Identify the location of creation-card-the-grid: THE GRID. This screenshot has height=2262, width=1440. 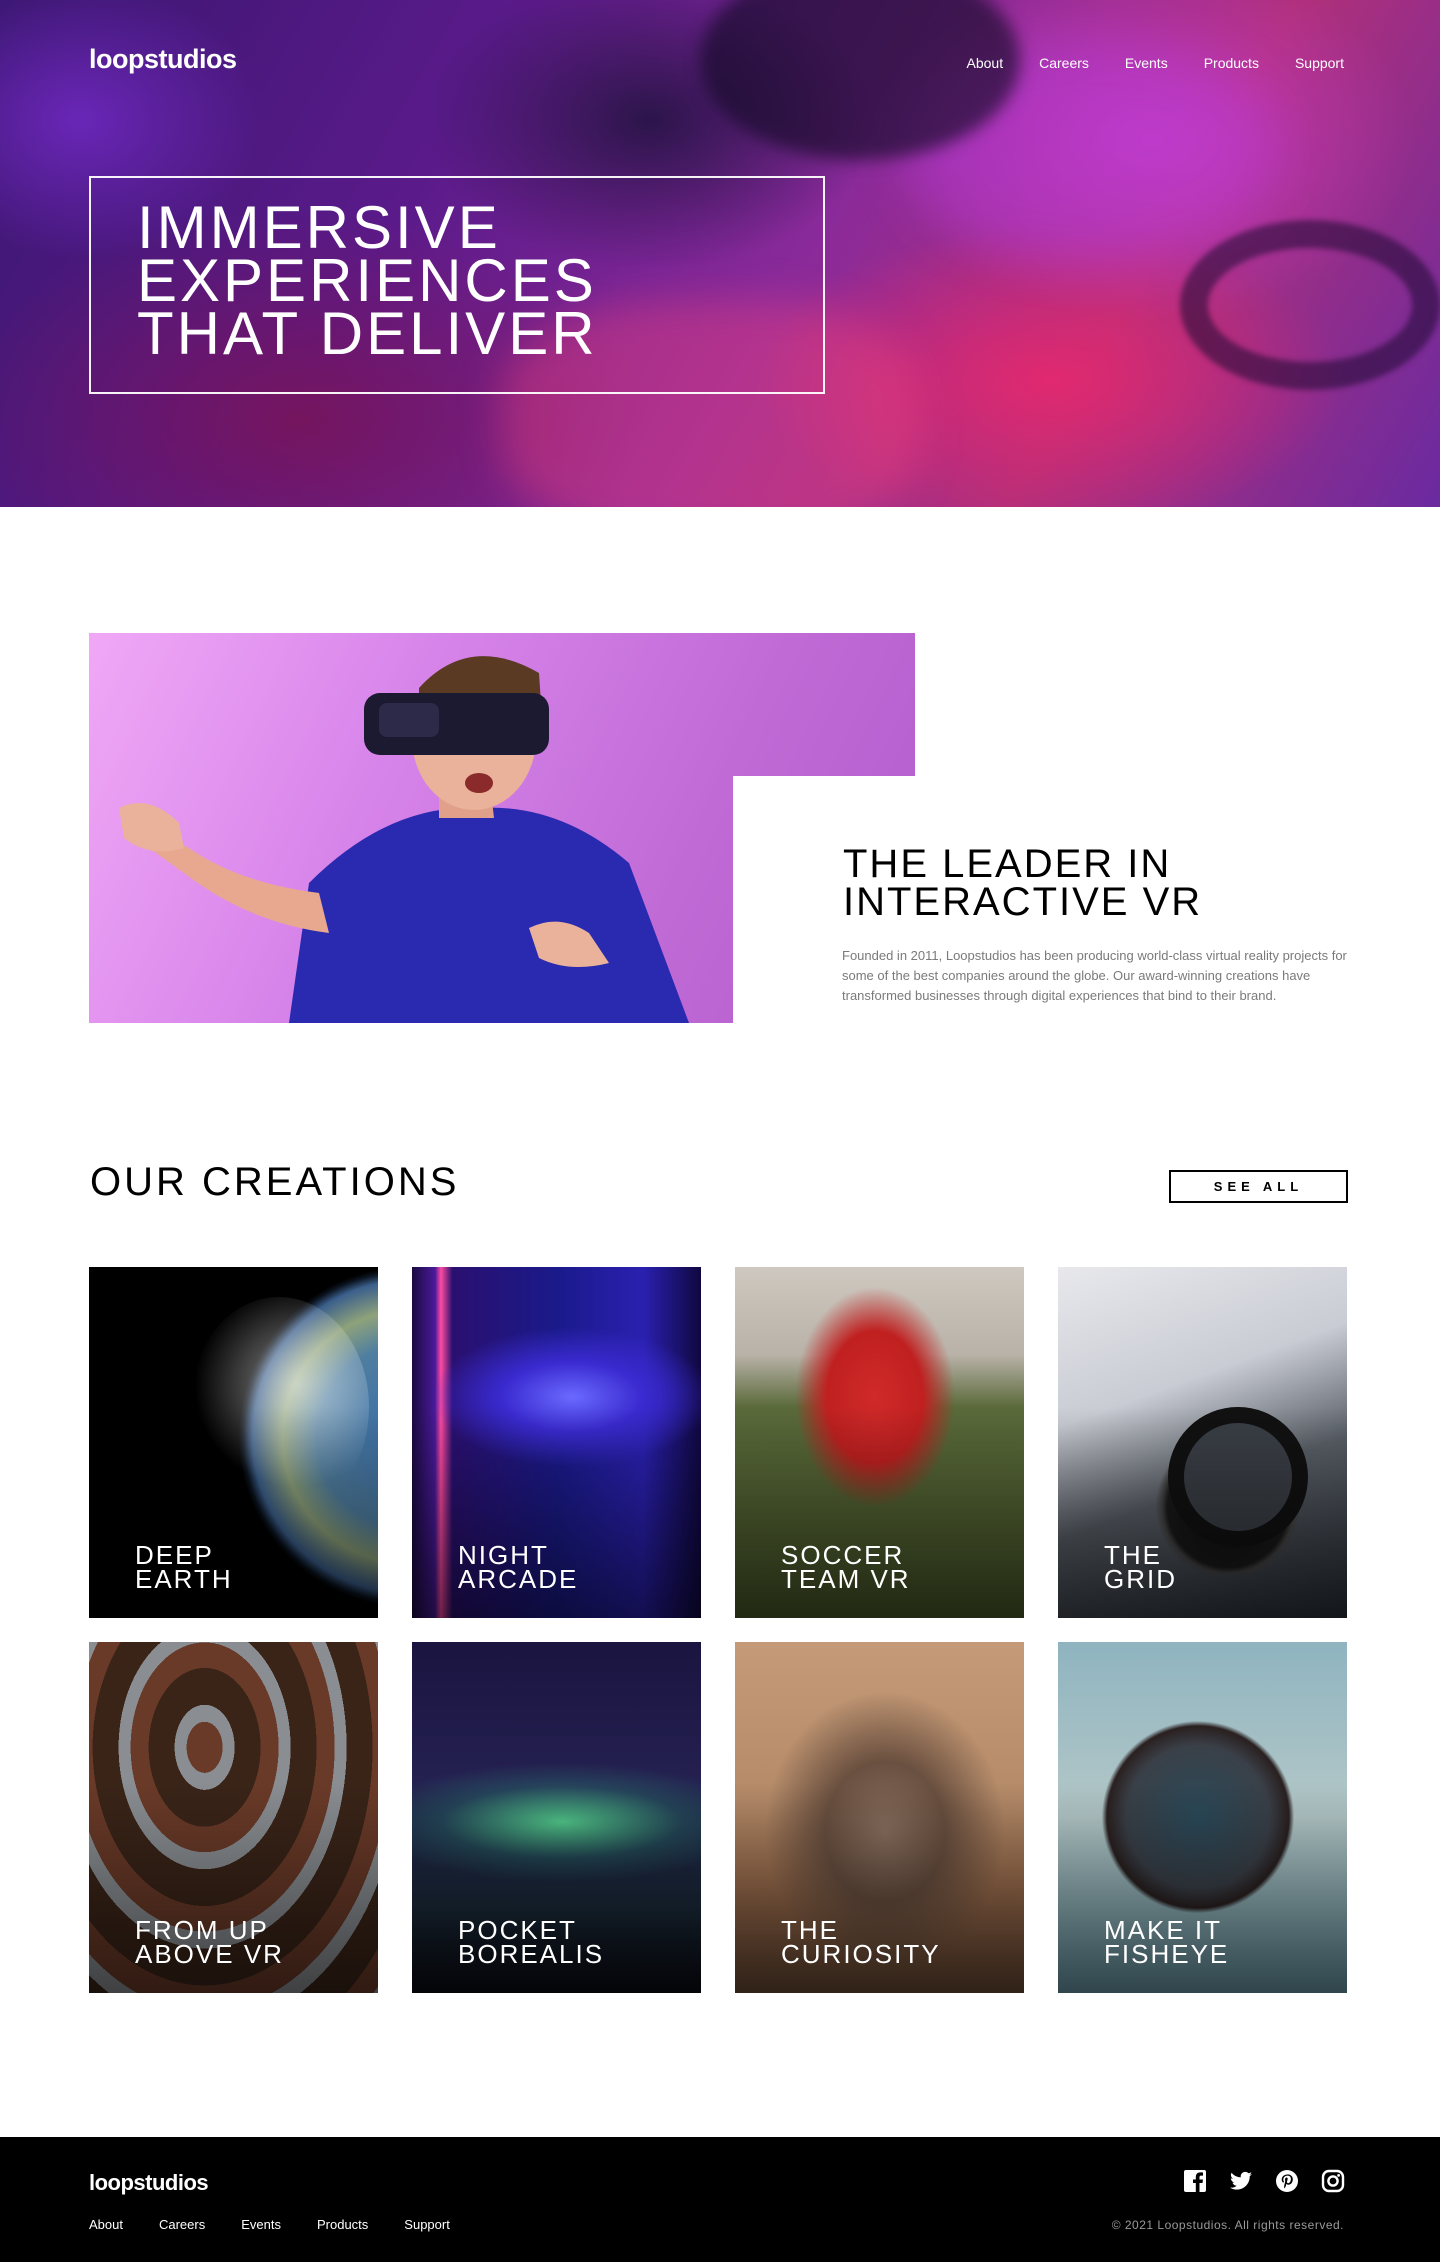
(1202, 1442).